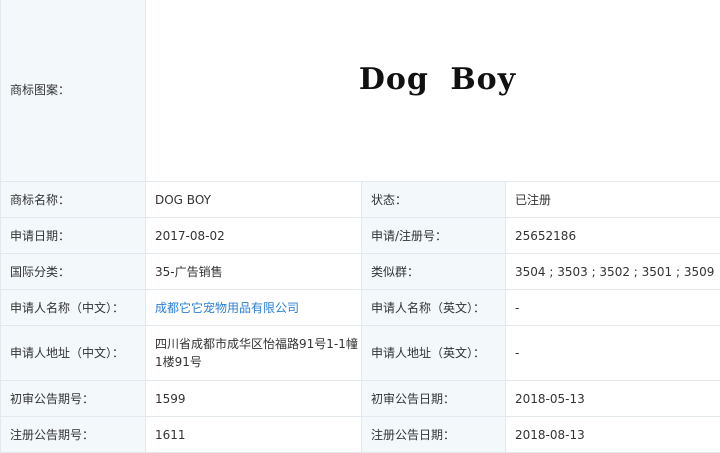 The height and width of the screenshot is (453, 720). What do you see at coordinates (227, 308) in the screenshot?
I see `applicant-name-cn-link: 成都它它宠物用品有限公司` at bounding box center [227, 308].